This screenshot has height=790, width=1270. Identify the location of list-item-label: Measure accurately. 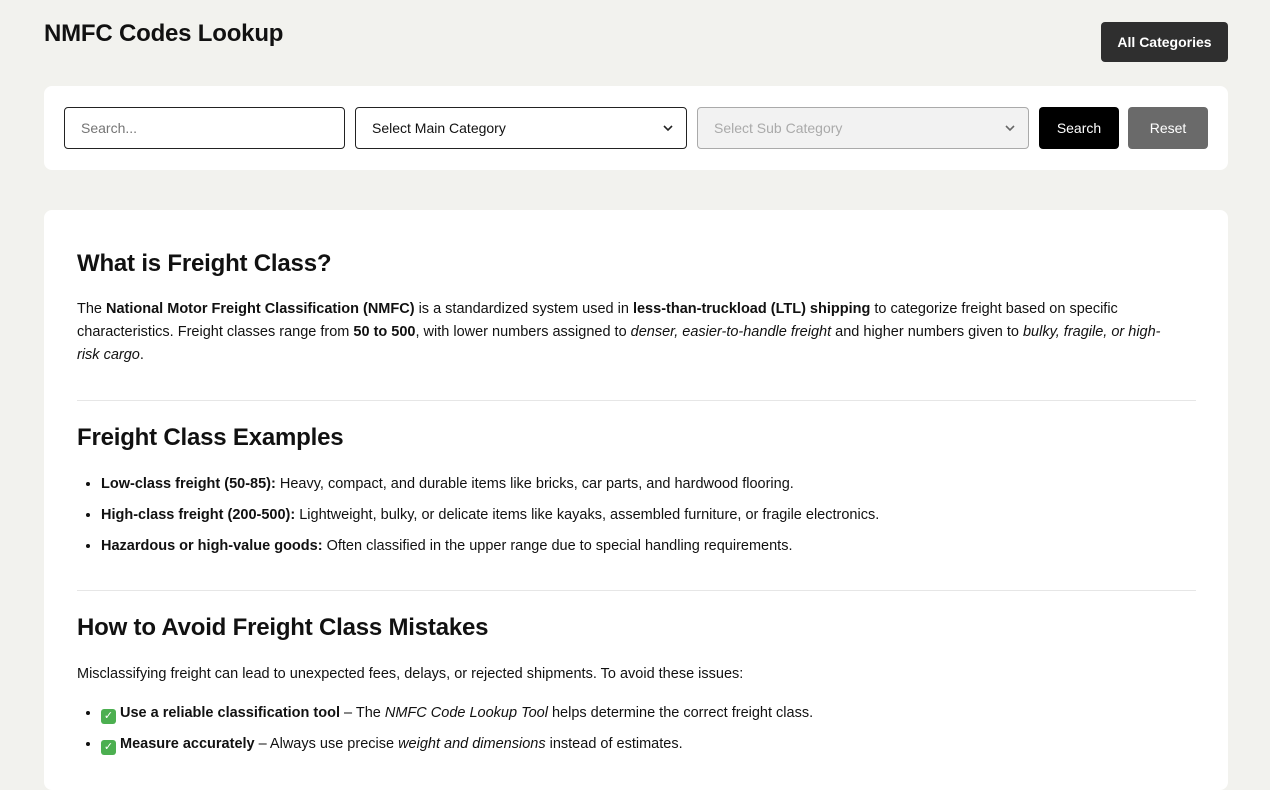
(187, 744).